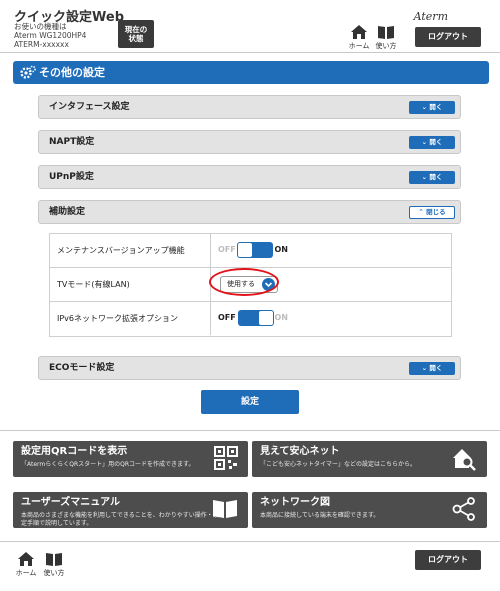 Image resolution: width=500 pixels, height=591 pixels. What do you see at coordinates (253, 318) in the screenshot?
I see `ipv6-toggle: OFF ON` at bounding box center [253, 318].